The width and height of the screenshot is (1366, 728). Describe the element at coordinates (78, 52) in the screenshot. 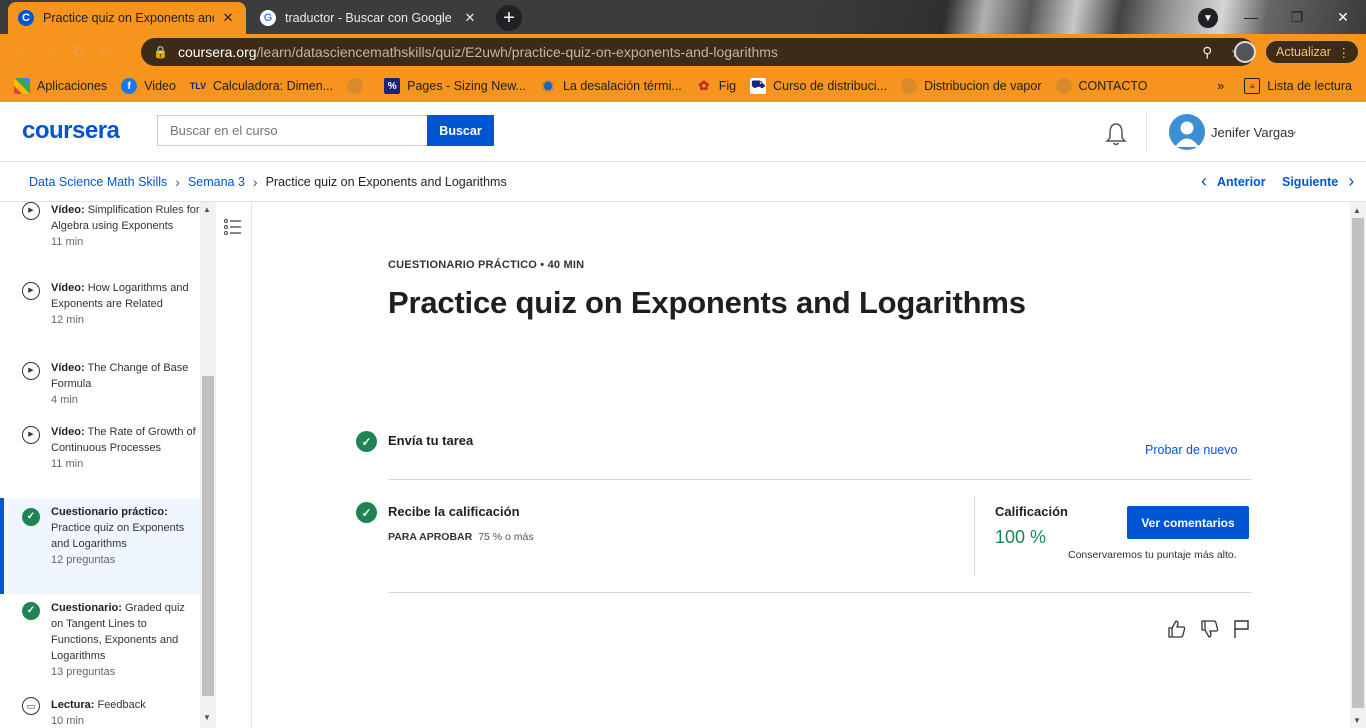

I see `reload-icon: ↻` at that location.